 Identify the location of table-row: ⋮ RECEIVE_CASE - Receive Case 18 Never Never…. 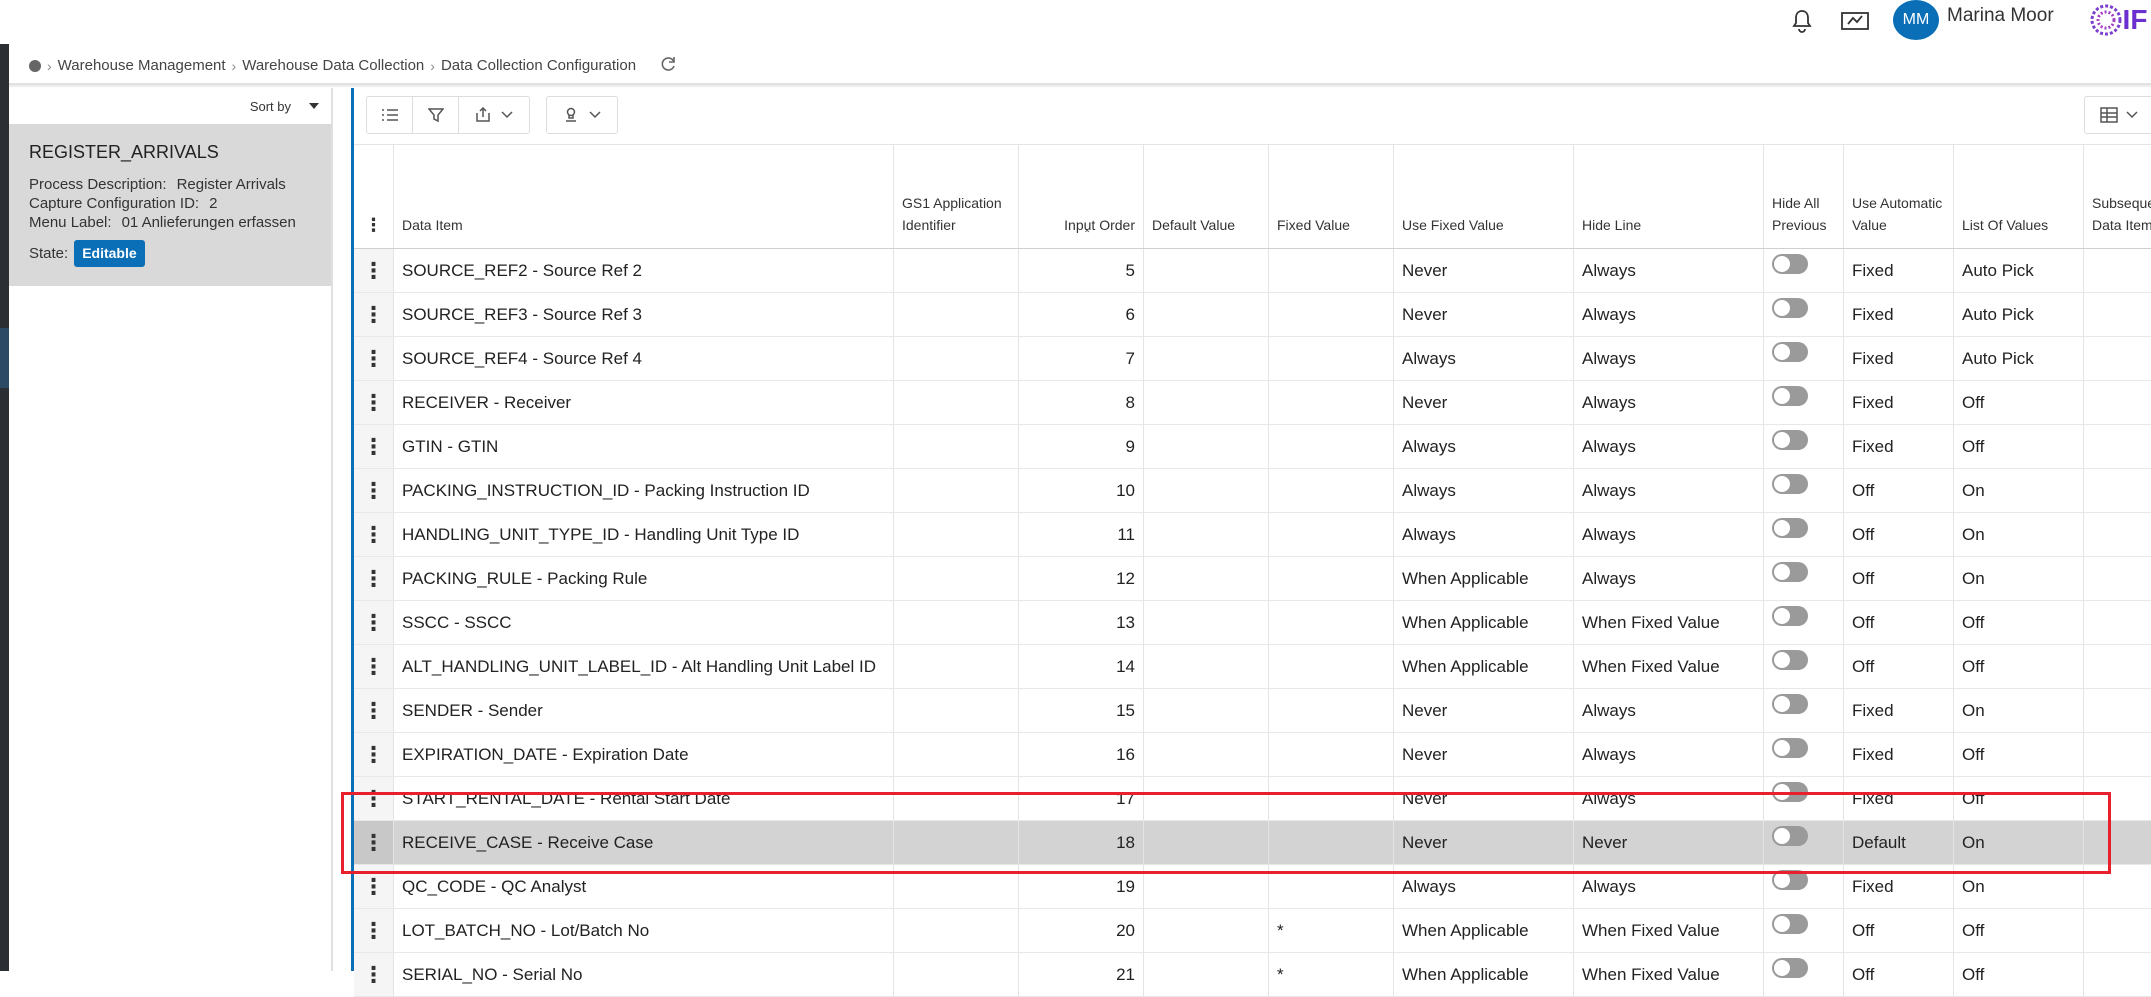
(1252, 843).